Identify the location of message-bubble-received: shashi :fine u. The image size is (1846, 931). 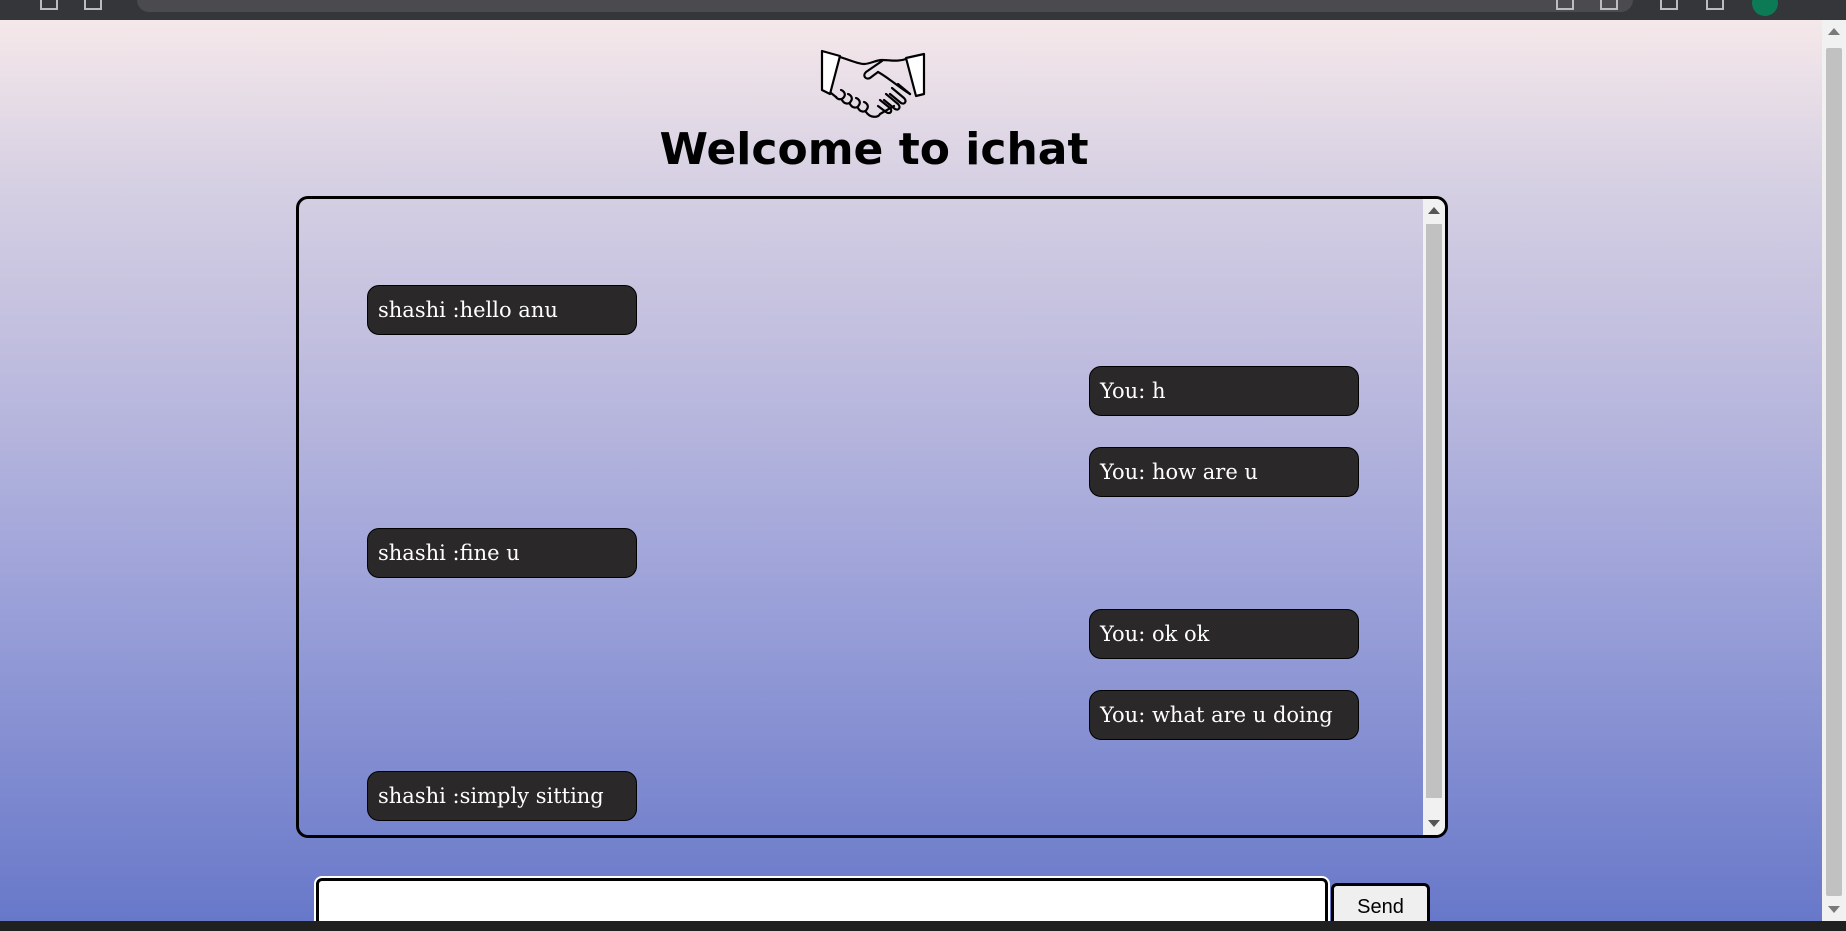
(502, 553).